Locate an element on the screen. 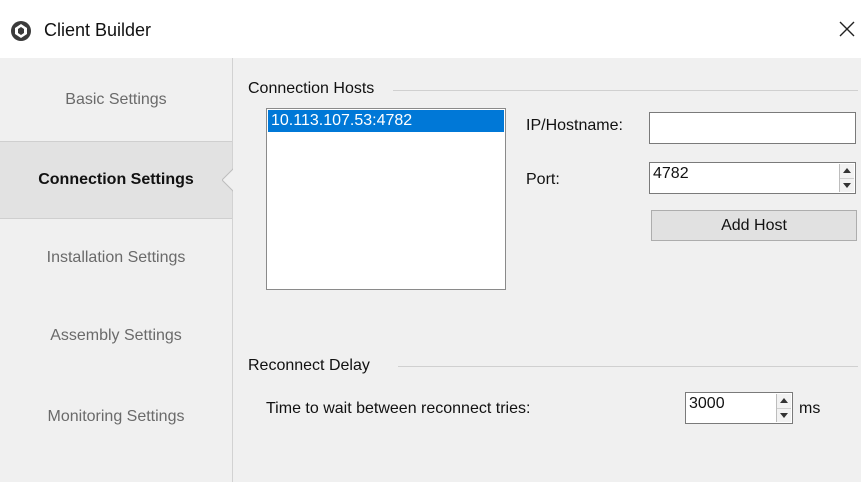  host-list-item: 10.113.107.53:4782 is located at coordinates (386, 121).